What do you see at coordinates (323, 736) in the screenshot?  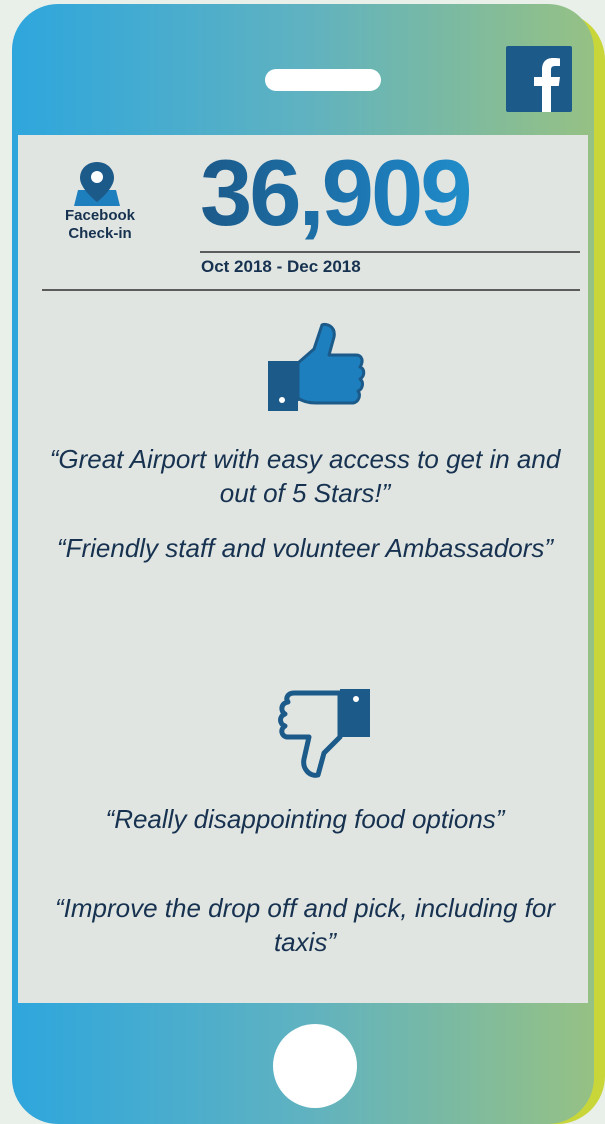 I see `thumbs-down-icon` at bounding box center [323, 736].